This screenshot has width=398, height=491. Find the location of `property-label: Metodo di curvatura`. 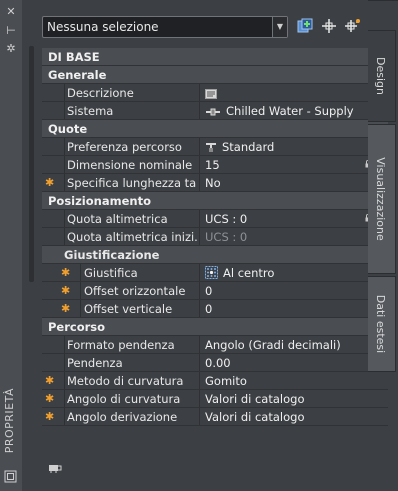

property-label: Metodo di curvatura is located at coordinates (125, 381).